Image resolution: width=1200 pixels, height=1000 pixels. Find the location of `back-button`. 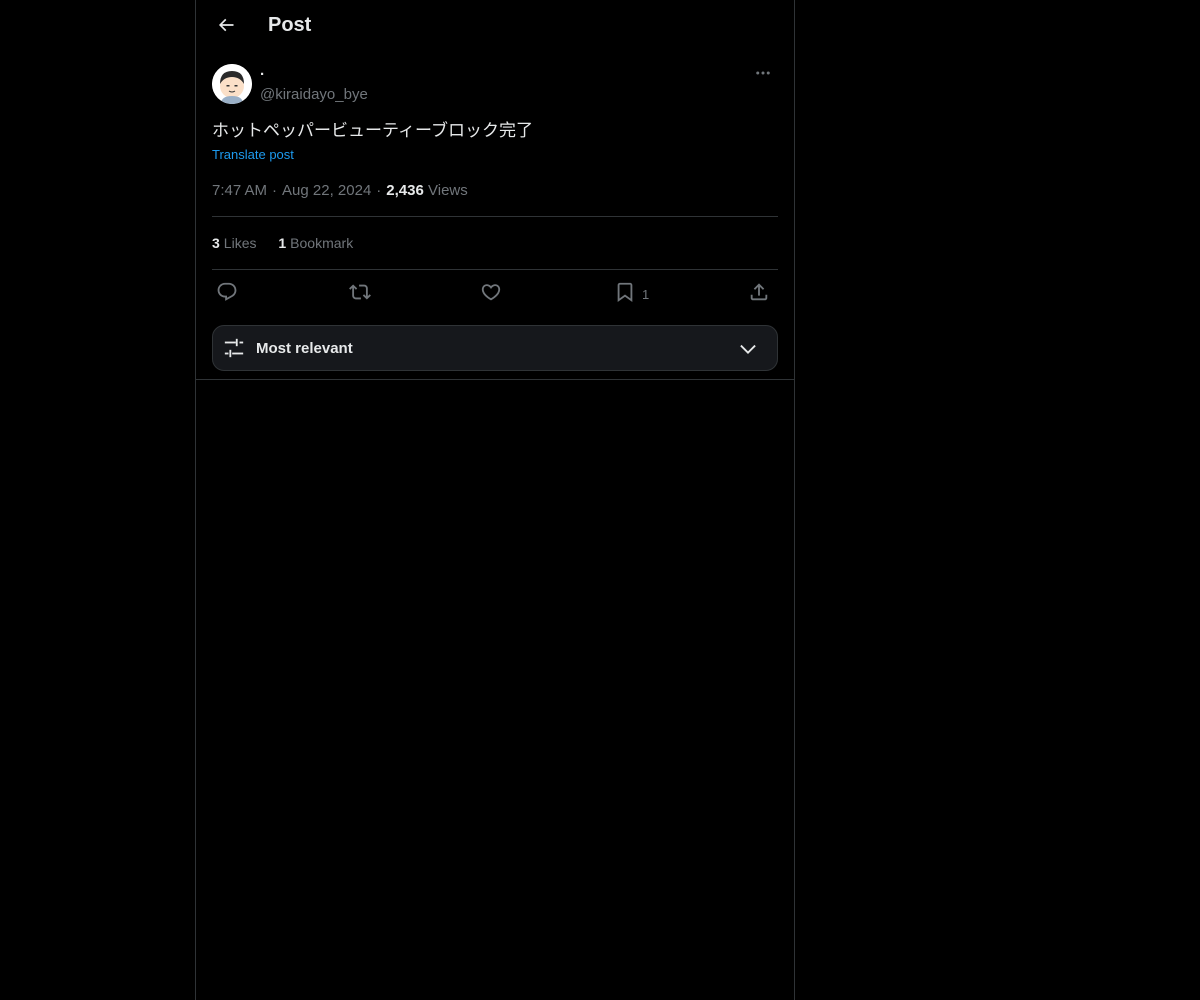

back-button is located at coordinates (226, 27).